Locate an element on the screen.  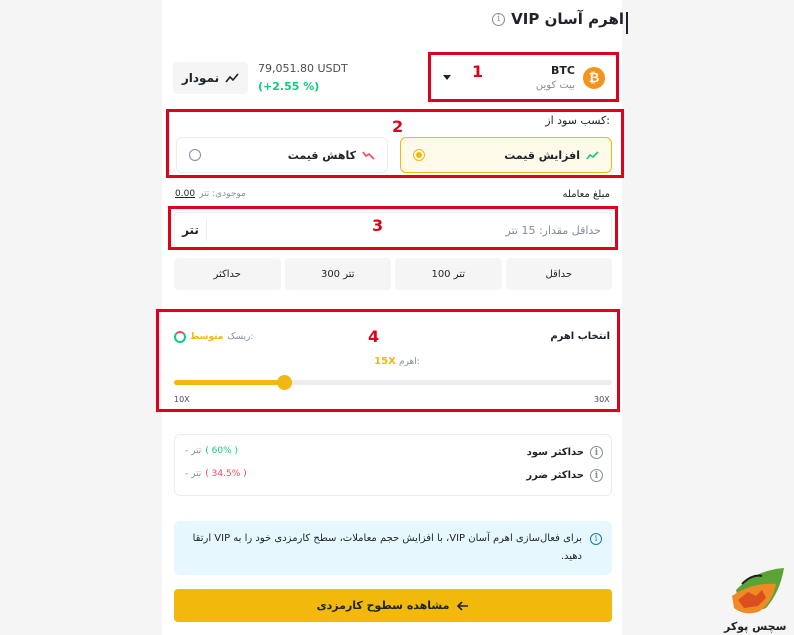
quick-amount-300: 300 تتر is located at coordinates (337, 274).